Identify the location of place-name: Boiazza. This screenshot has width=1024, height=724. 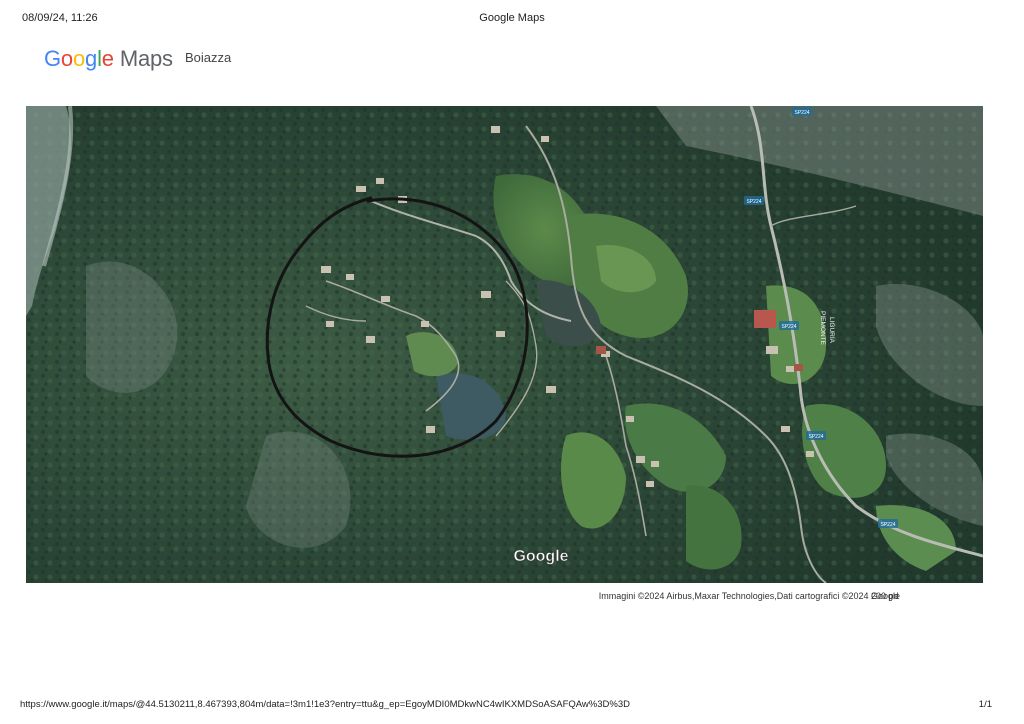
(208, 57).